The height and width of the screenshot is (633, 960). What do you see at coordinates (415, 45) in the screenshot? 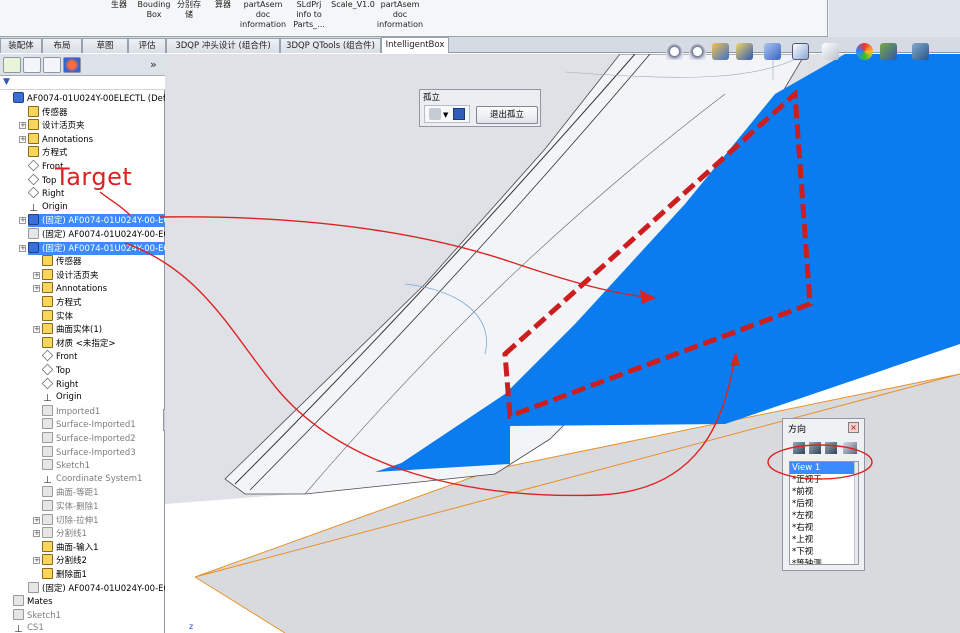
I see `tab-intelligentbox: IntelligentBox` at bounding box center [415, 45].